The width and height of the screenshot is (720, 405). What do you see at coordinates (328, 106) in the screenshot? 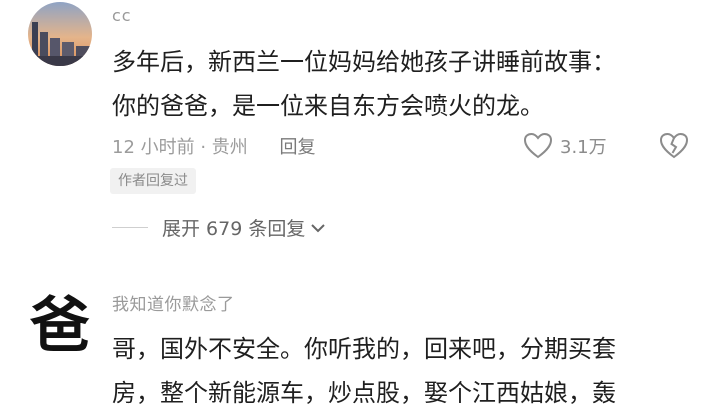
I see `comment-text-line: 你的爸爸，是一位来自东方会喷火的龙。` at bounding box center [328, 106].